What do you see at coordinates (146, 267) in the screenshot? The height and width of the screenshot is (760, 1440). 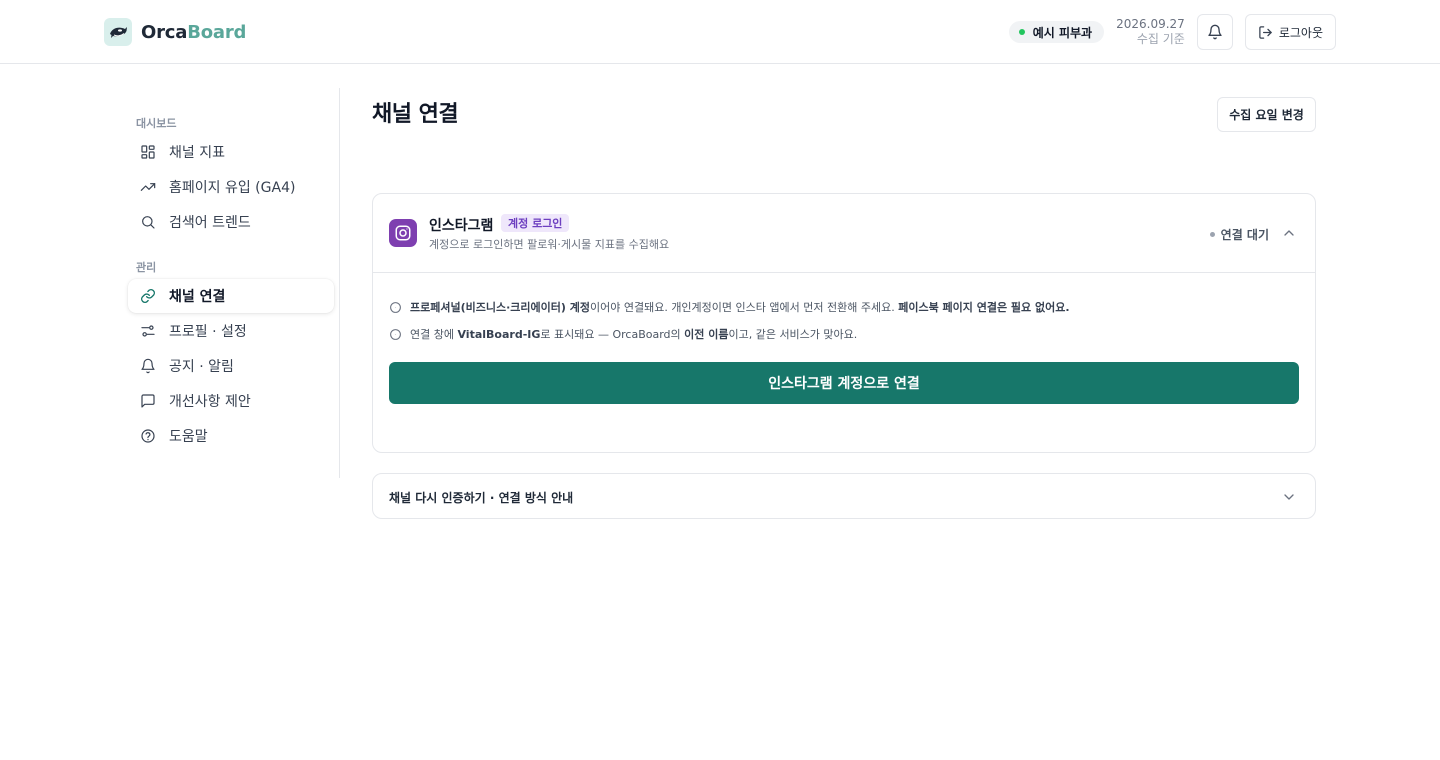 I see `sidebar-section-manage: 관리` at bounding box center [146, 267].